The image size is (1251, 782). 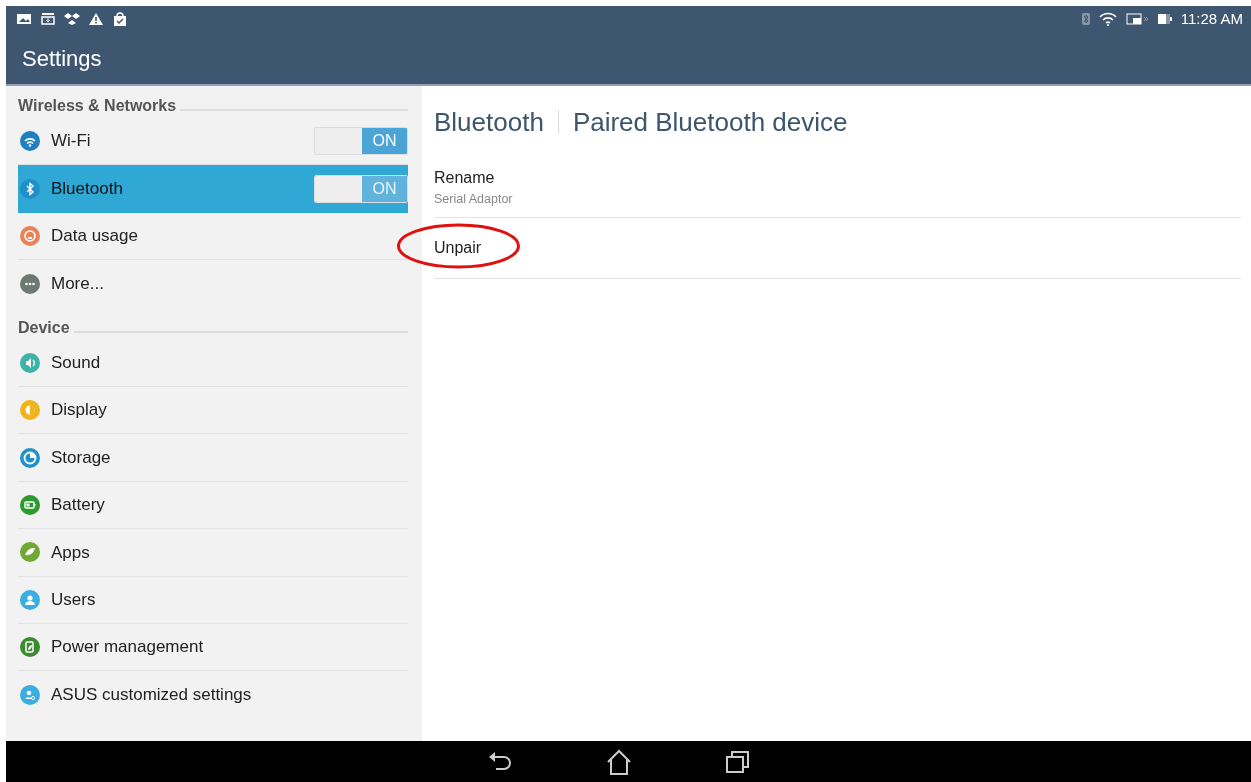 I want to click on breadcrumb-title: Paired Bluetooth device, so click(x=710, y=122).